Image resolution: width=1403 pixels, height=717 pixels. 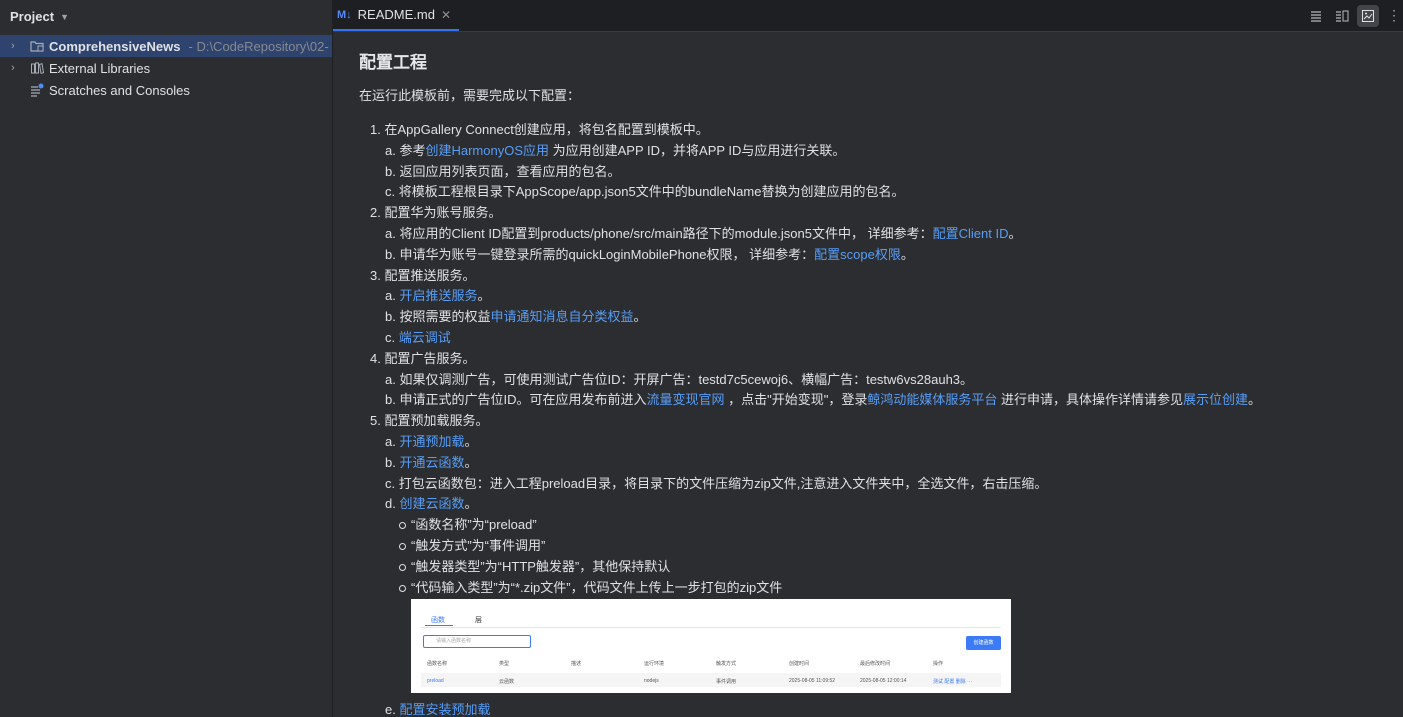 I want to click on embed-tab-layers: 层, so click(x=478, y=620).